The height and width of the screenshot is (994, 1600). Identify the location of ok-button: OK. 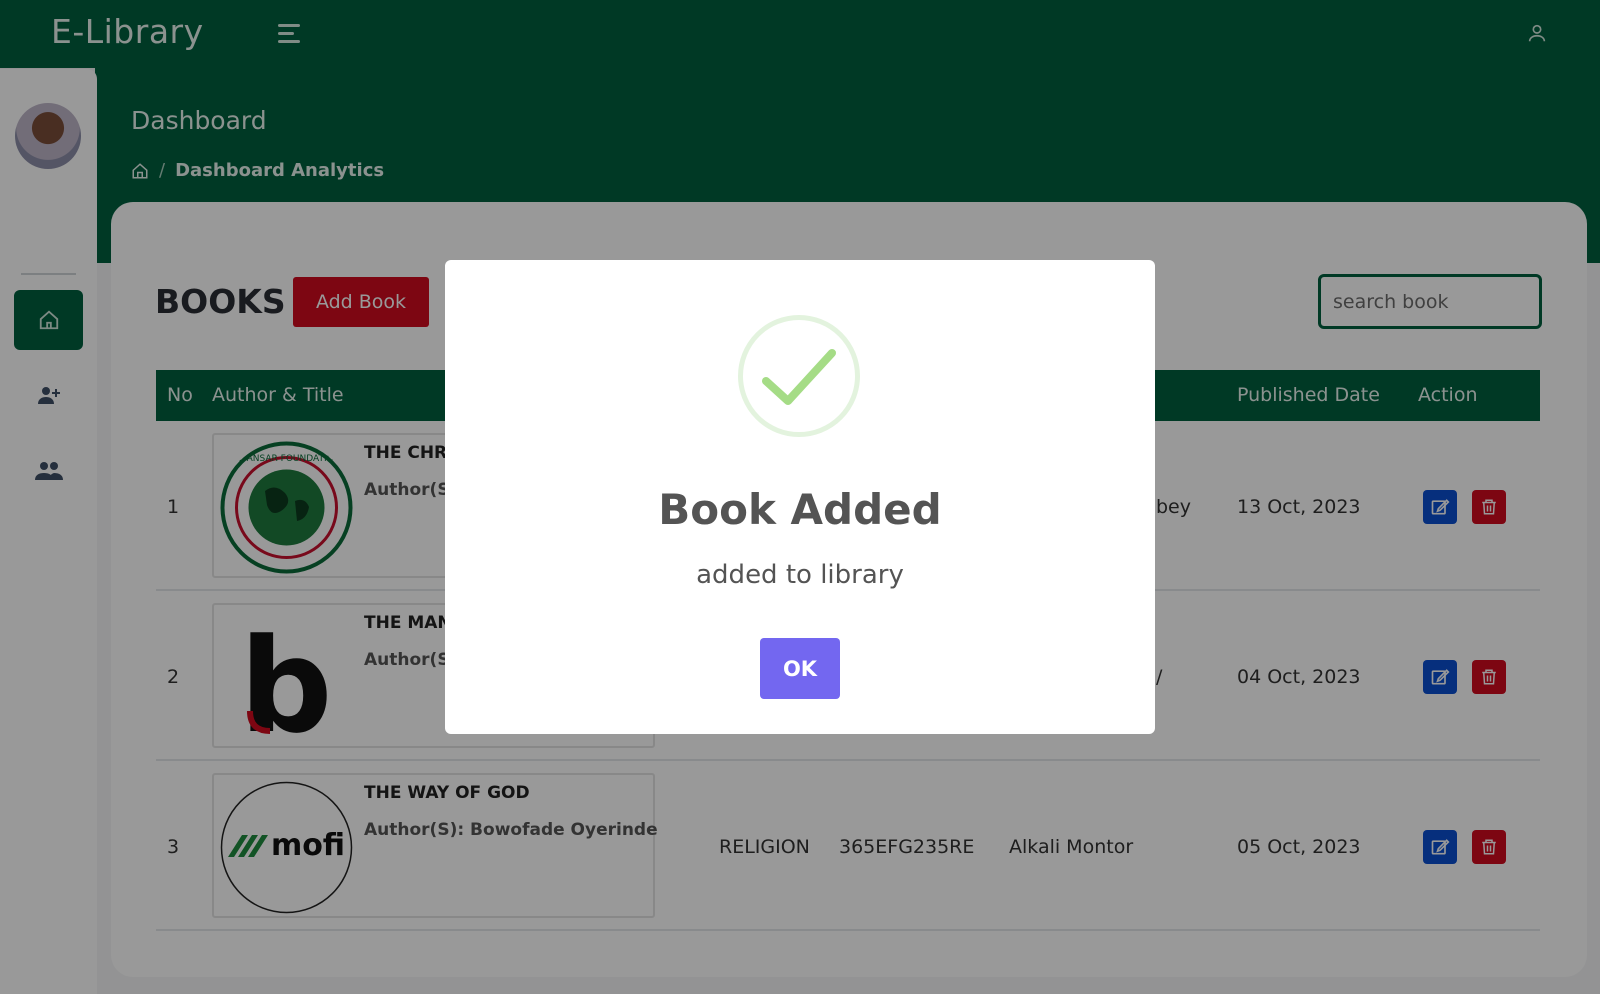
(800, 668).